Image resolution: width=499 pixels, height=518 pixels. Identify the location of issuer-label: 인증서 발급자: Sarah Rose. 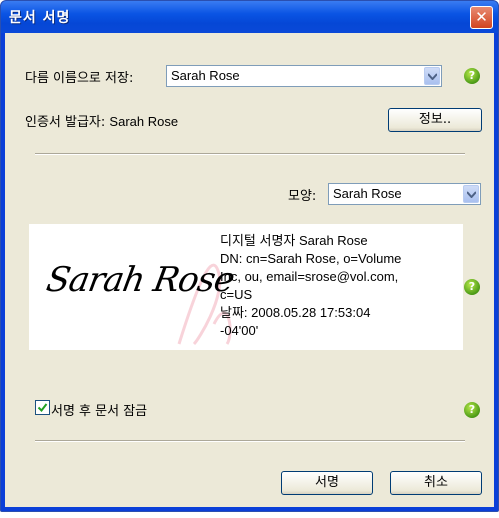
(102, 122).